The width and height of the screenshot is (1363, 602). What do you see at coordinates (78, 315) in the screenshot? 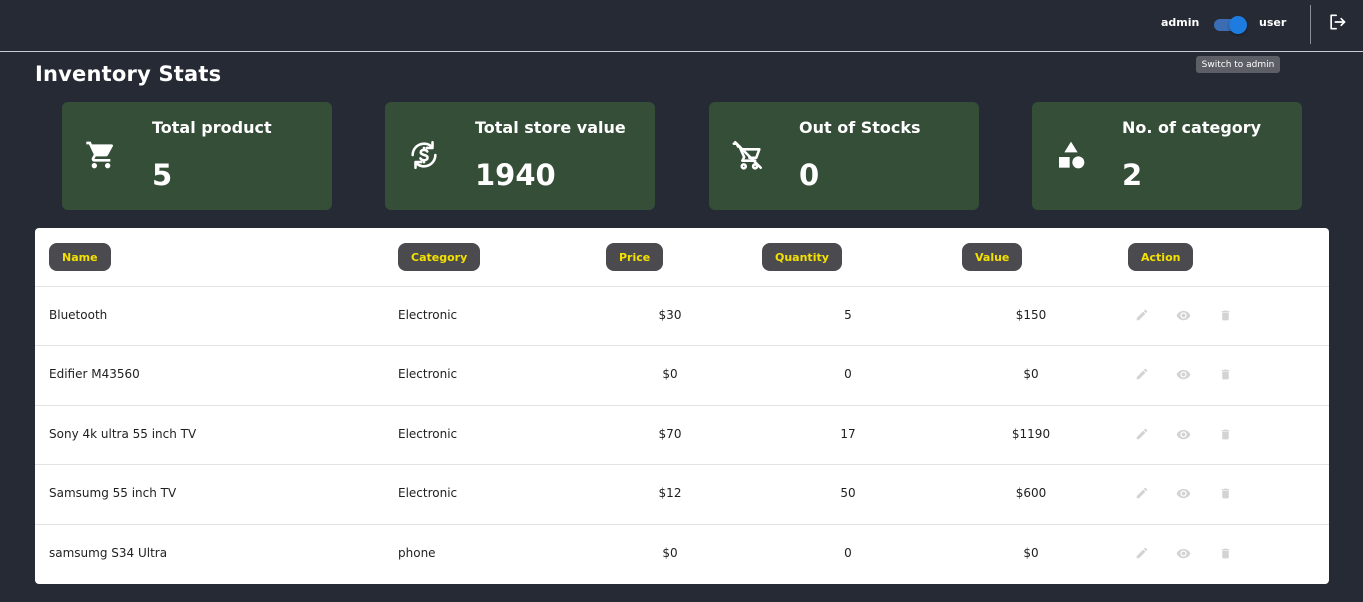
I see `cell-name: Bluetooth` at bounding box center [78, 315].